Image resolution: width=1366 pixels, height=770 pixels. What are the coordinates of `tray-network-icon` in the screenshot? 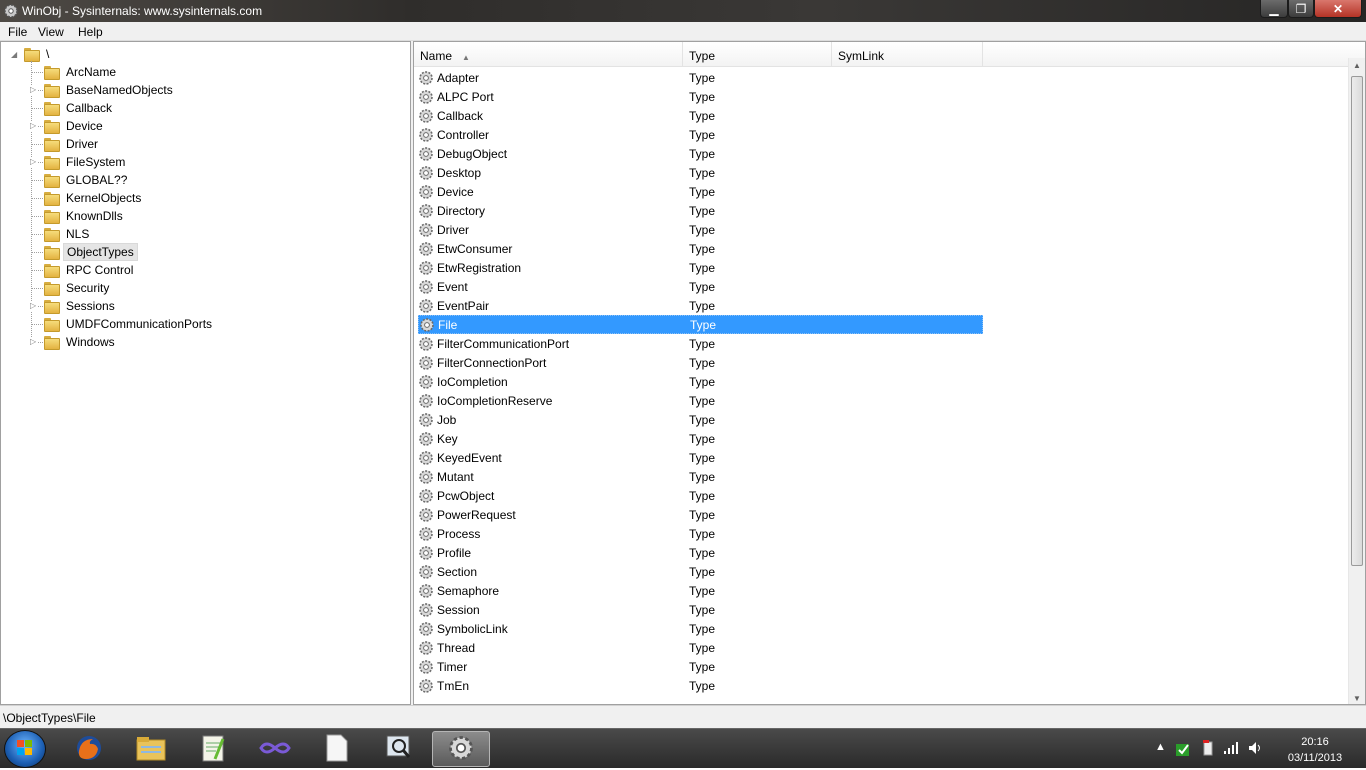 It's located at (1232, 748).